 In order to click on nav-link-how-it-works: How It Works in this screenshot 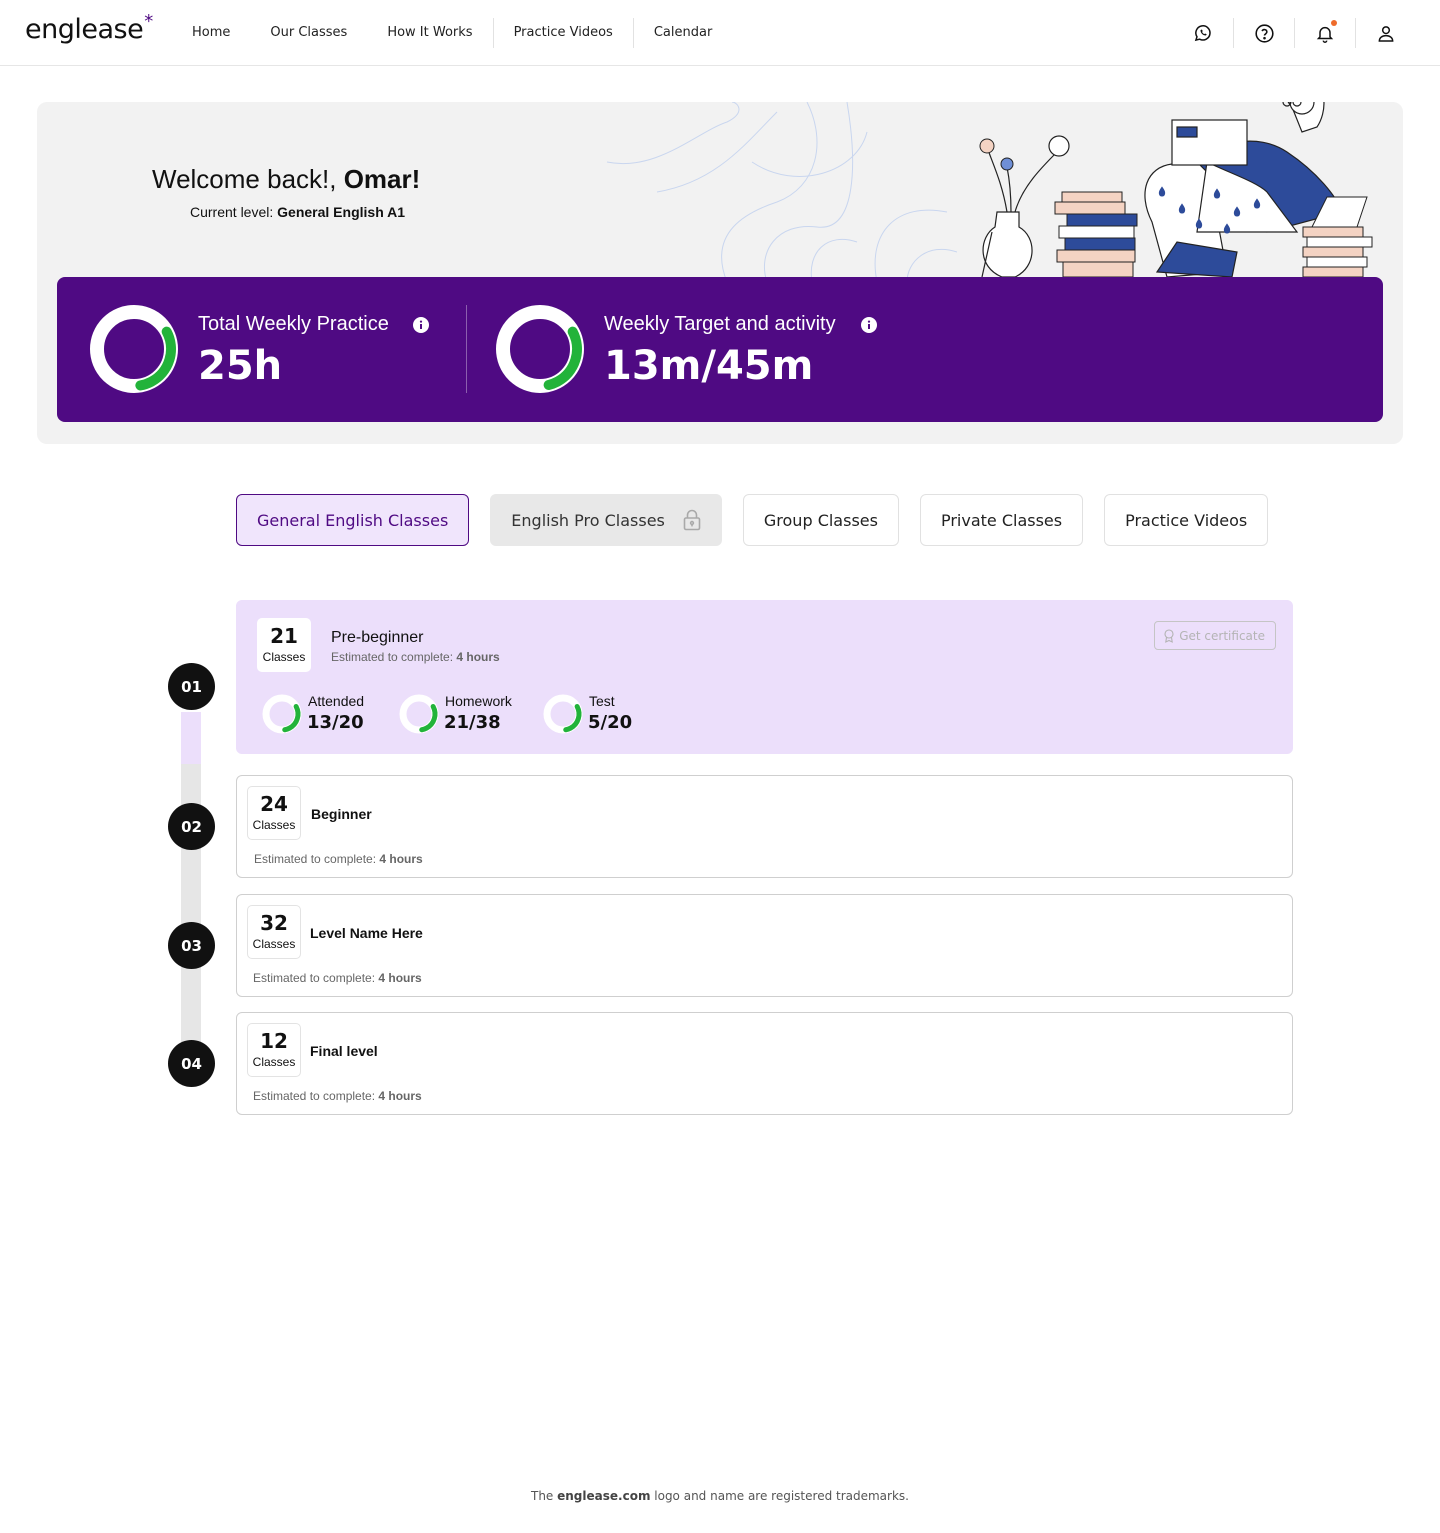, I will do `click(429, 33)`.